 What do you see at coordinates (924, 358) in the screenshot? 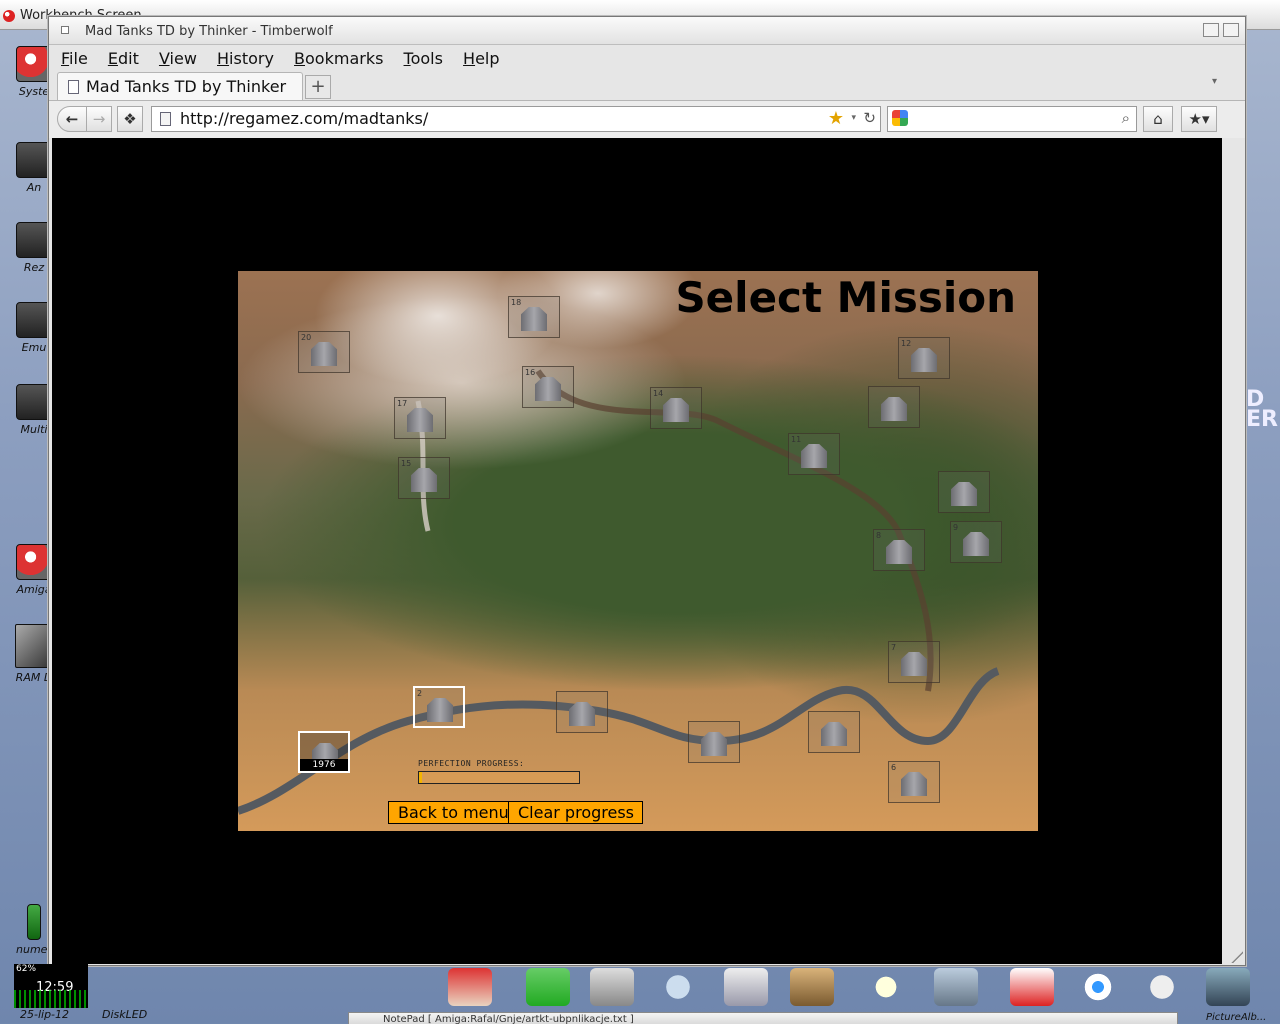
I see `mission-12: 12` at bounding box center [924, 358].